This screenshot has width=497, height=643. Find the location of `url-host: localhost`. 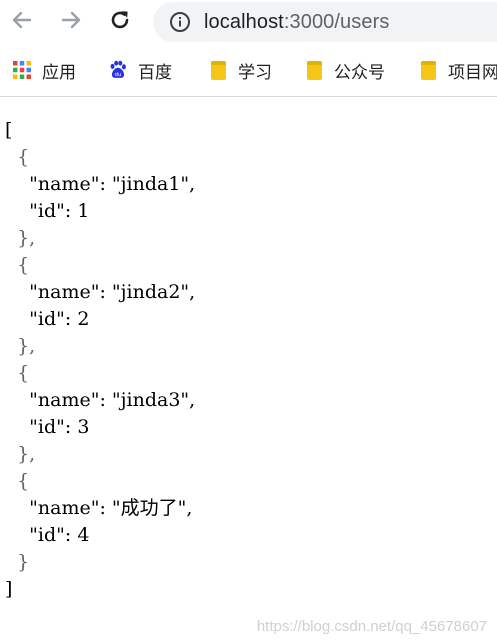

url-host: localhost is located at coordinates (244, 22).